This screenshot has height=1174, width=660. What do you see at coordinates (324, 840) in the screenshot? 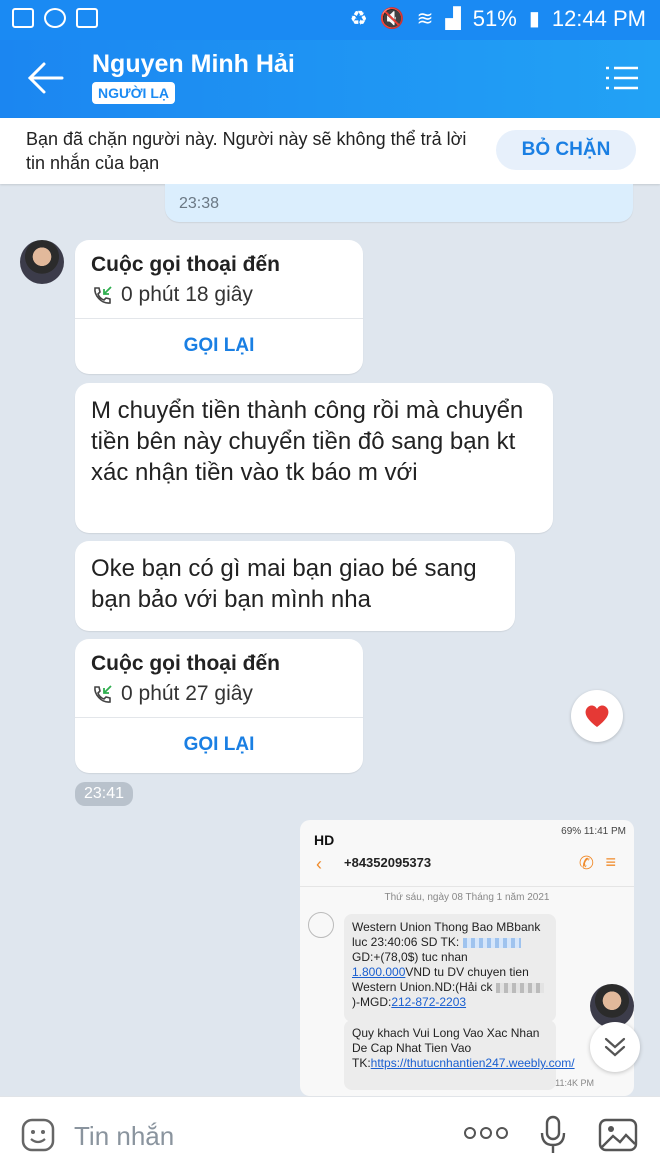
I see `hd-badge: HD` at bounding box center [324, 840].